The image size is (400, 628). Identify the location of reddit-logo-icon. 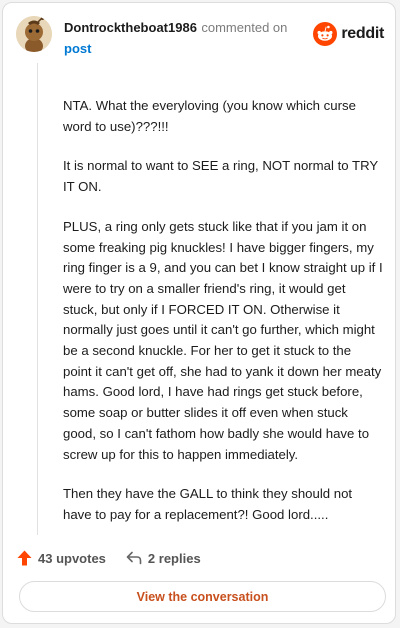
(325, 34).